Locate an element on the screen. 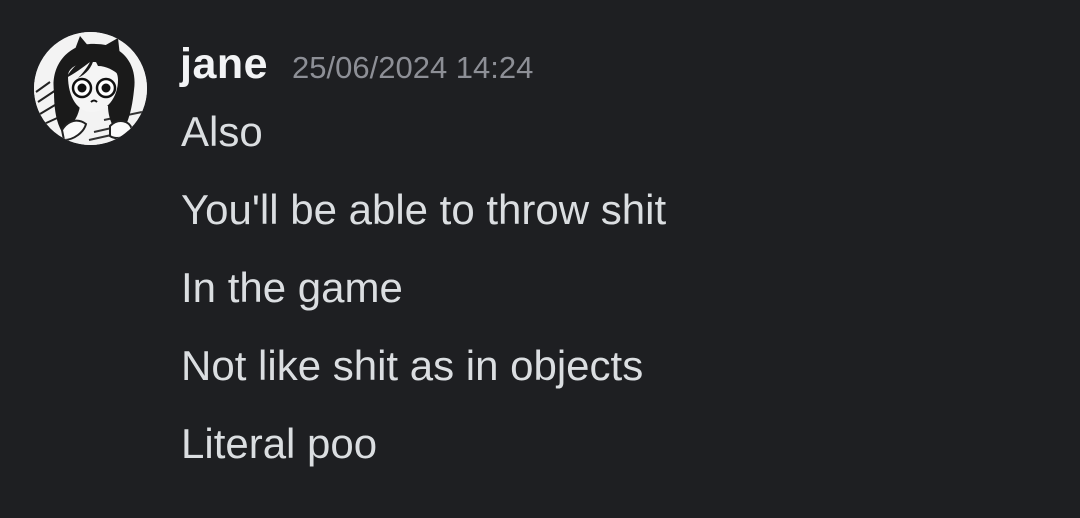 This screenshot has width=1080, height=518. message-line: You'll be able to throw shit is located at coordinates (424, 209).